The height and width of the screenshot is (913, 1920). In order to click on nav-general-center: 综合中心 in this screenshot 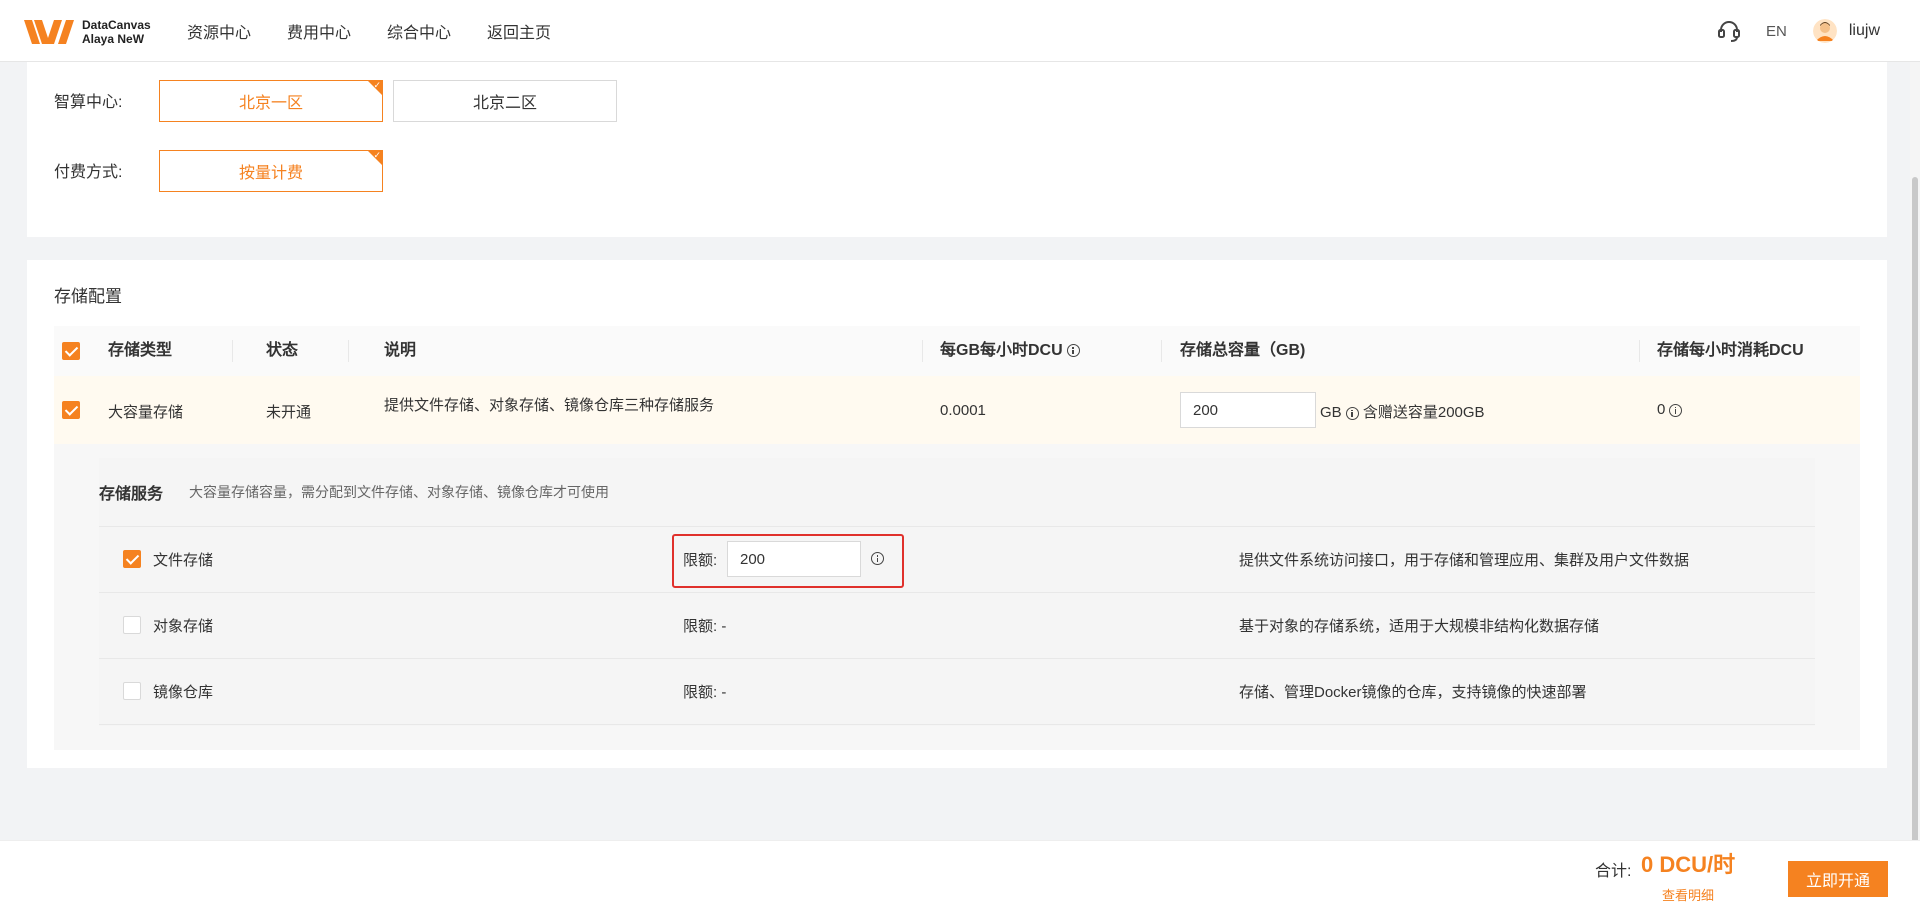, I will do `click(419, 31)`.